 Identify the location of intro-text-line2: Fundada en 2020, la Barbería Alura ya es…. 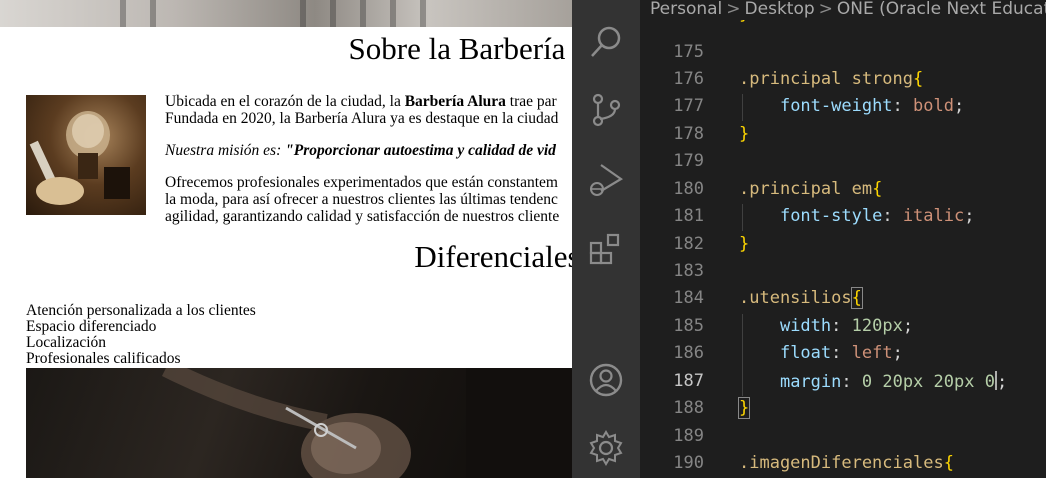
(362, 118).